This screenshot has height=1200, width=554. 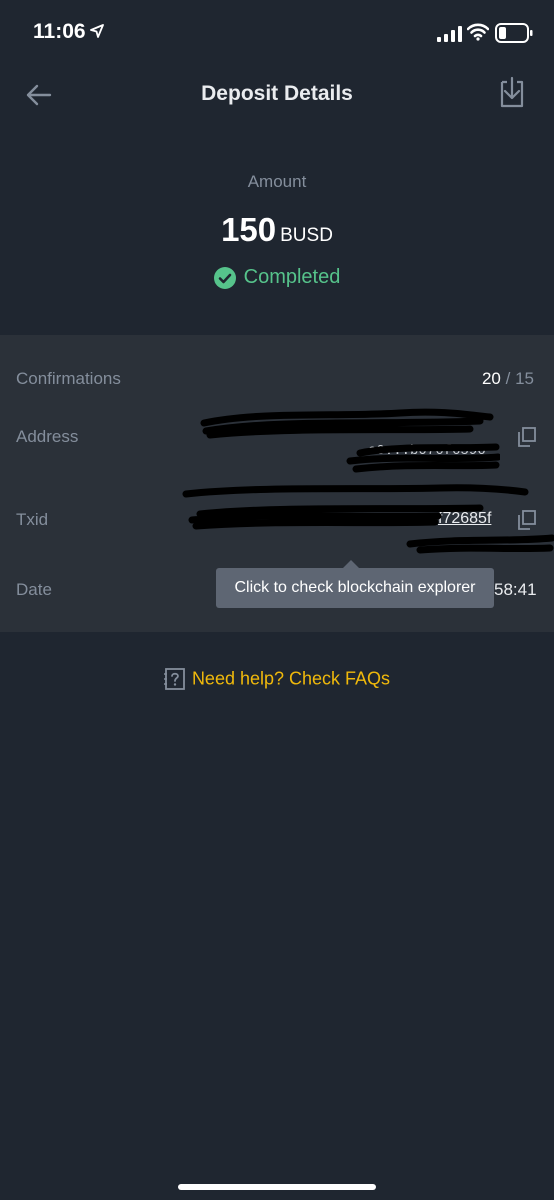 I want to click on help-icon, so click(x=174, y=679).